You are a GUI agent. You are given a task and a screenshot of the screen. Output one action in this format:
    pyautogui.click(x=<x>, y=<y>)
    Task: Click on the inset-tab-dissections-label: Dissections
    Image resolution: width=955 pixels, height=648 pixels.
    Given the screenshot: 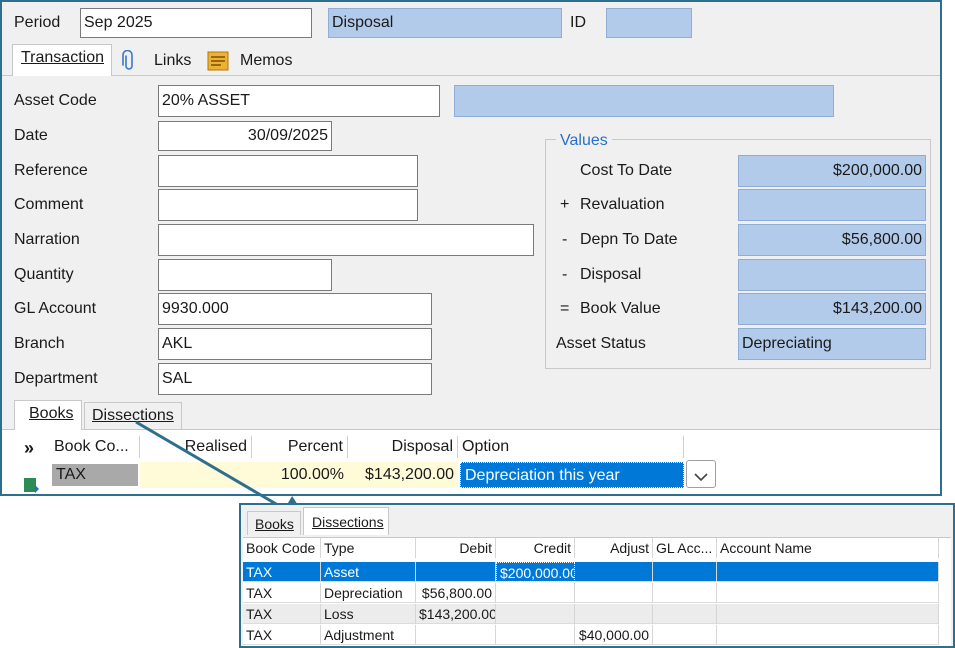 What is the action you would take?
    pyautogui.click(x=348, y=522)
    